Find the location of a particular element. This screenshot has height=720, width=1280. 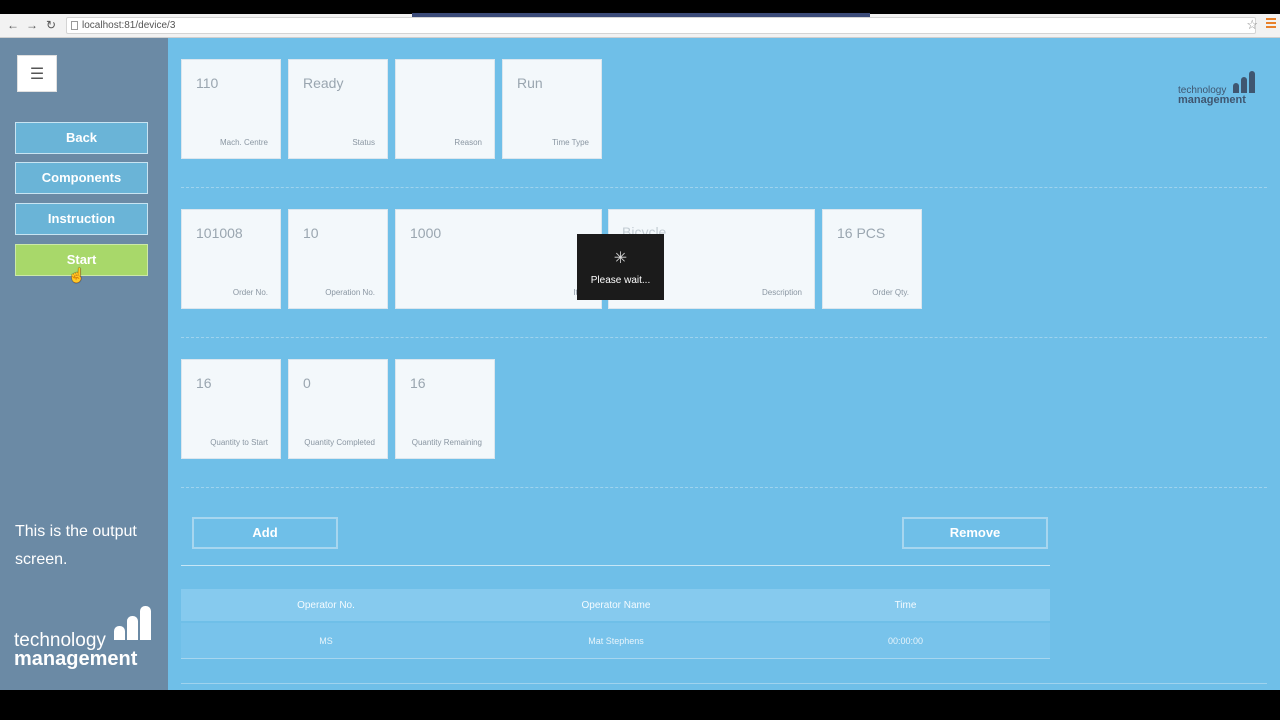

table-top-rule is located at coordinates (615, 565).